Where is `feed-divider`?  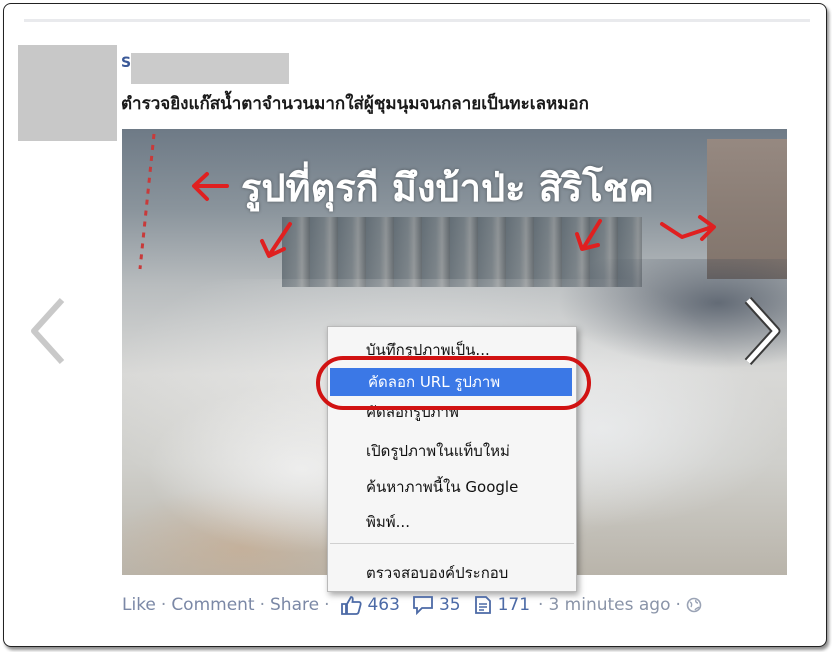
feed-divider is located at coordinates (417, 20).